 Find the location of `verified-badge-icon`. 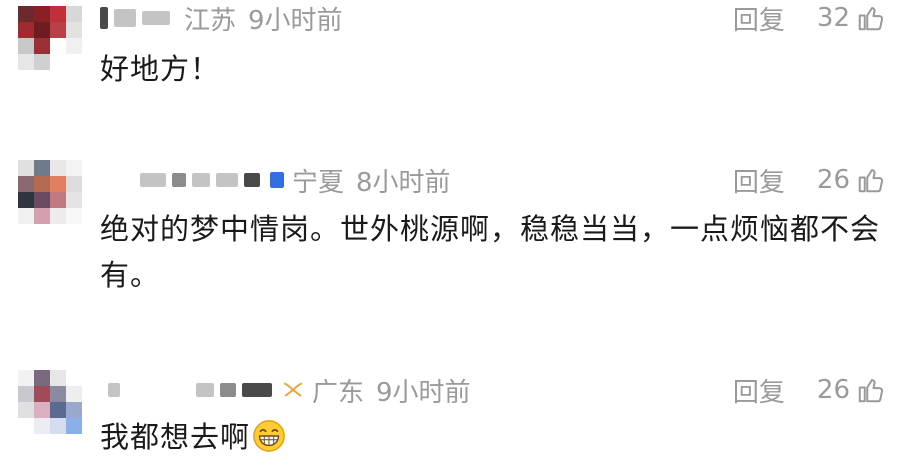

verified-badge-icon is located at coordinates (277, 180).